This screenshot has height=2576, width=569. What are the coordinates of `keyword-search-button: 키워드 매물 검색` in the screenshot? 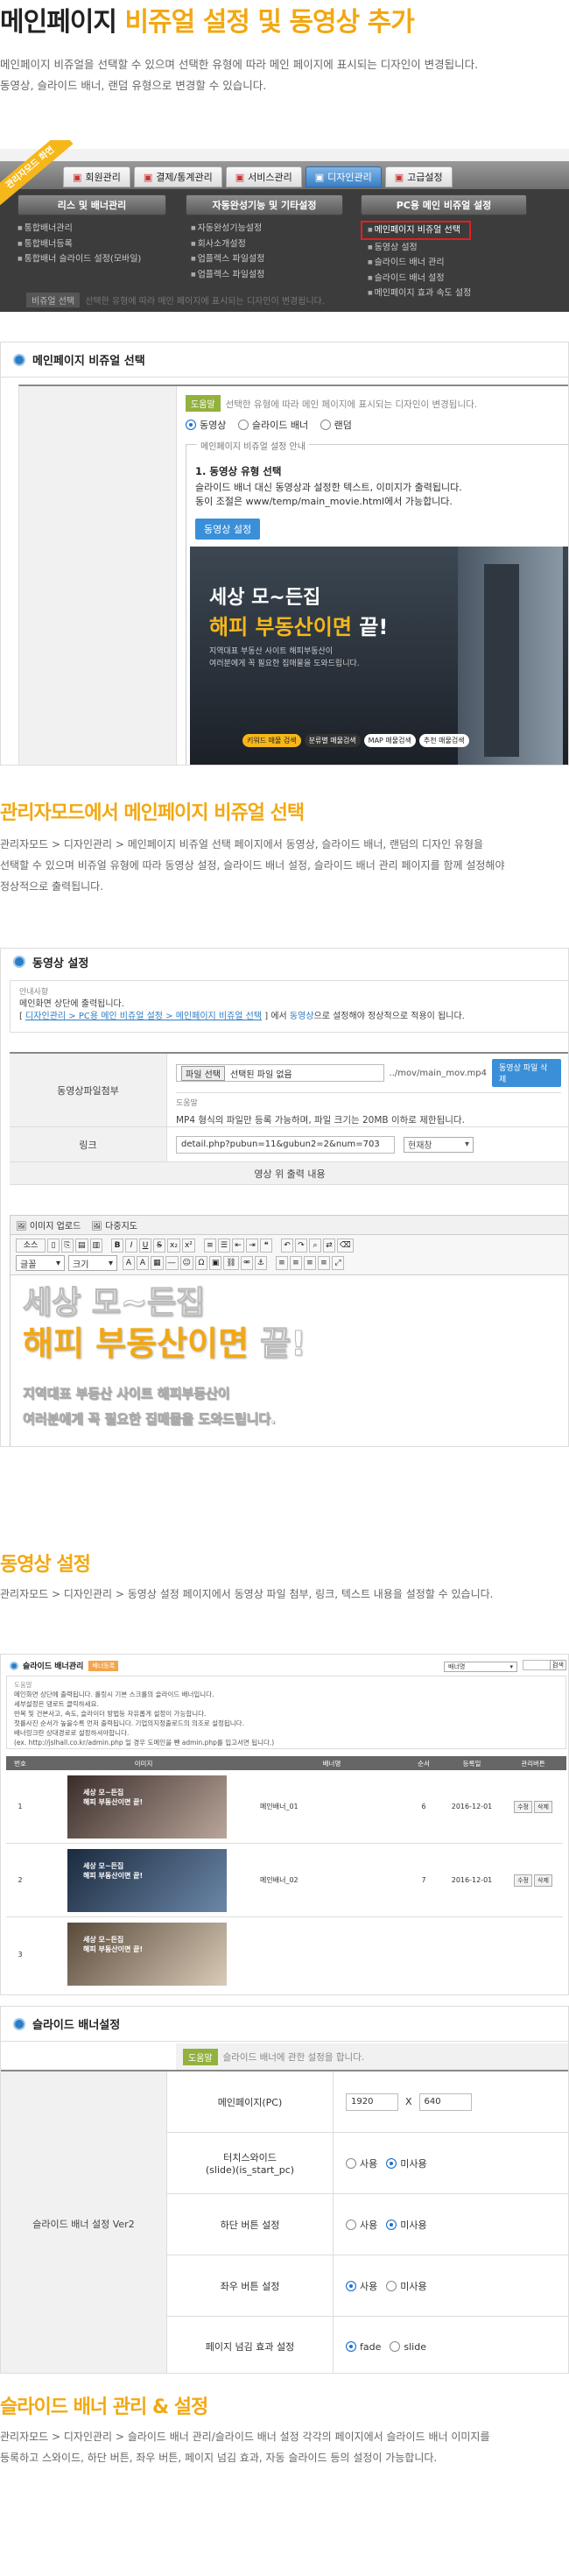 It's located at (271, 740).